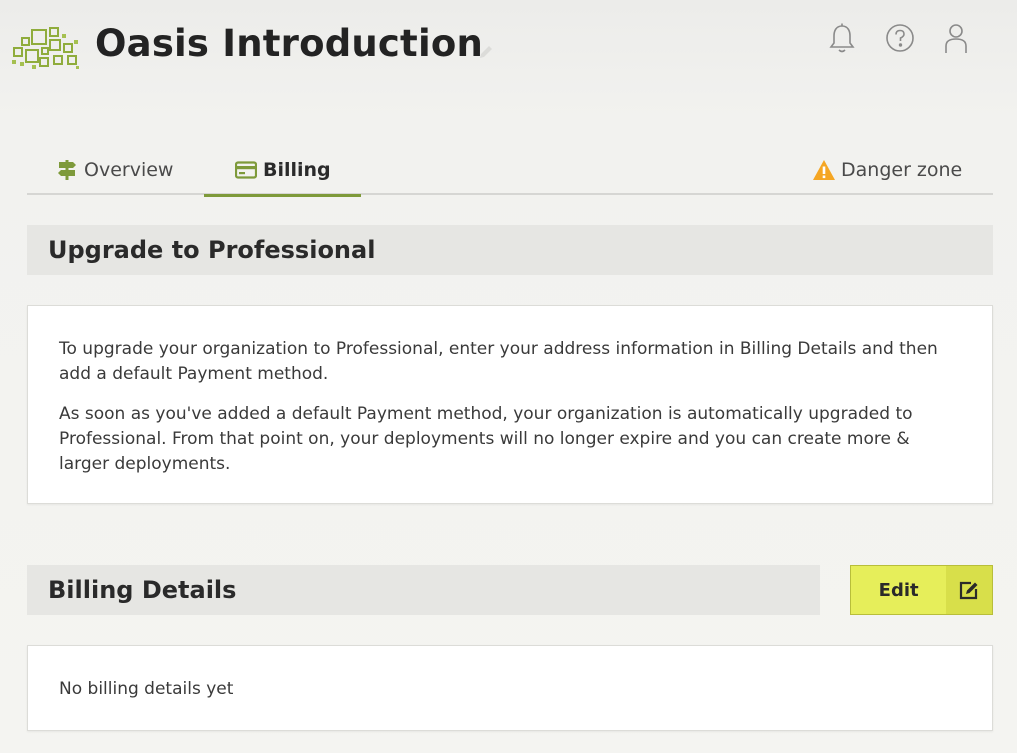 The image size is (1017, 753). I want to click on bell-icon, so click(842, 38).